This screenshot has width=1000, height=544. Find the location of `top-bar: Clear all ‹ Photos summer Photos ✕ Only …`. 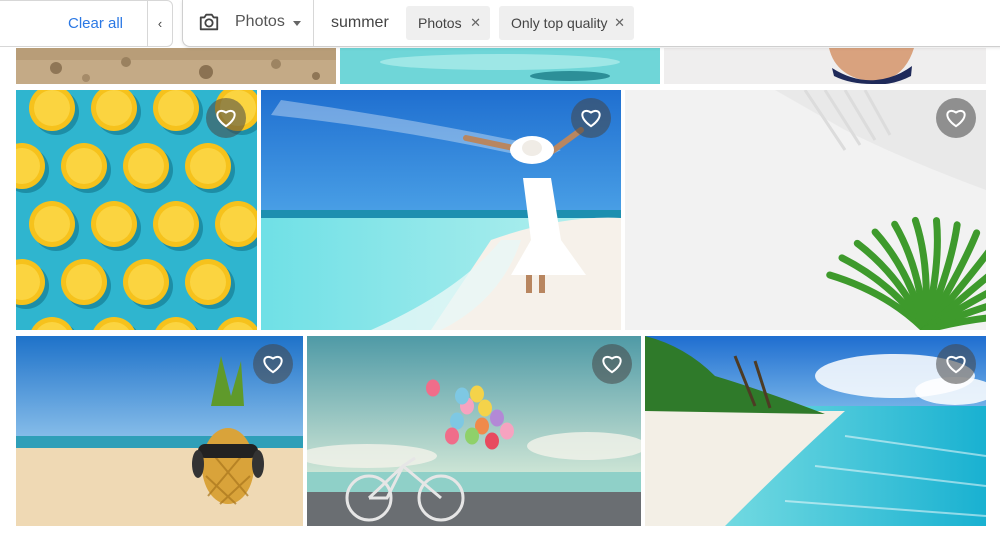

top-bar: Clear all ‹ Photos summer Photos ✕ Only … is located at coordinates (500, 24).